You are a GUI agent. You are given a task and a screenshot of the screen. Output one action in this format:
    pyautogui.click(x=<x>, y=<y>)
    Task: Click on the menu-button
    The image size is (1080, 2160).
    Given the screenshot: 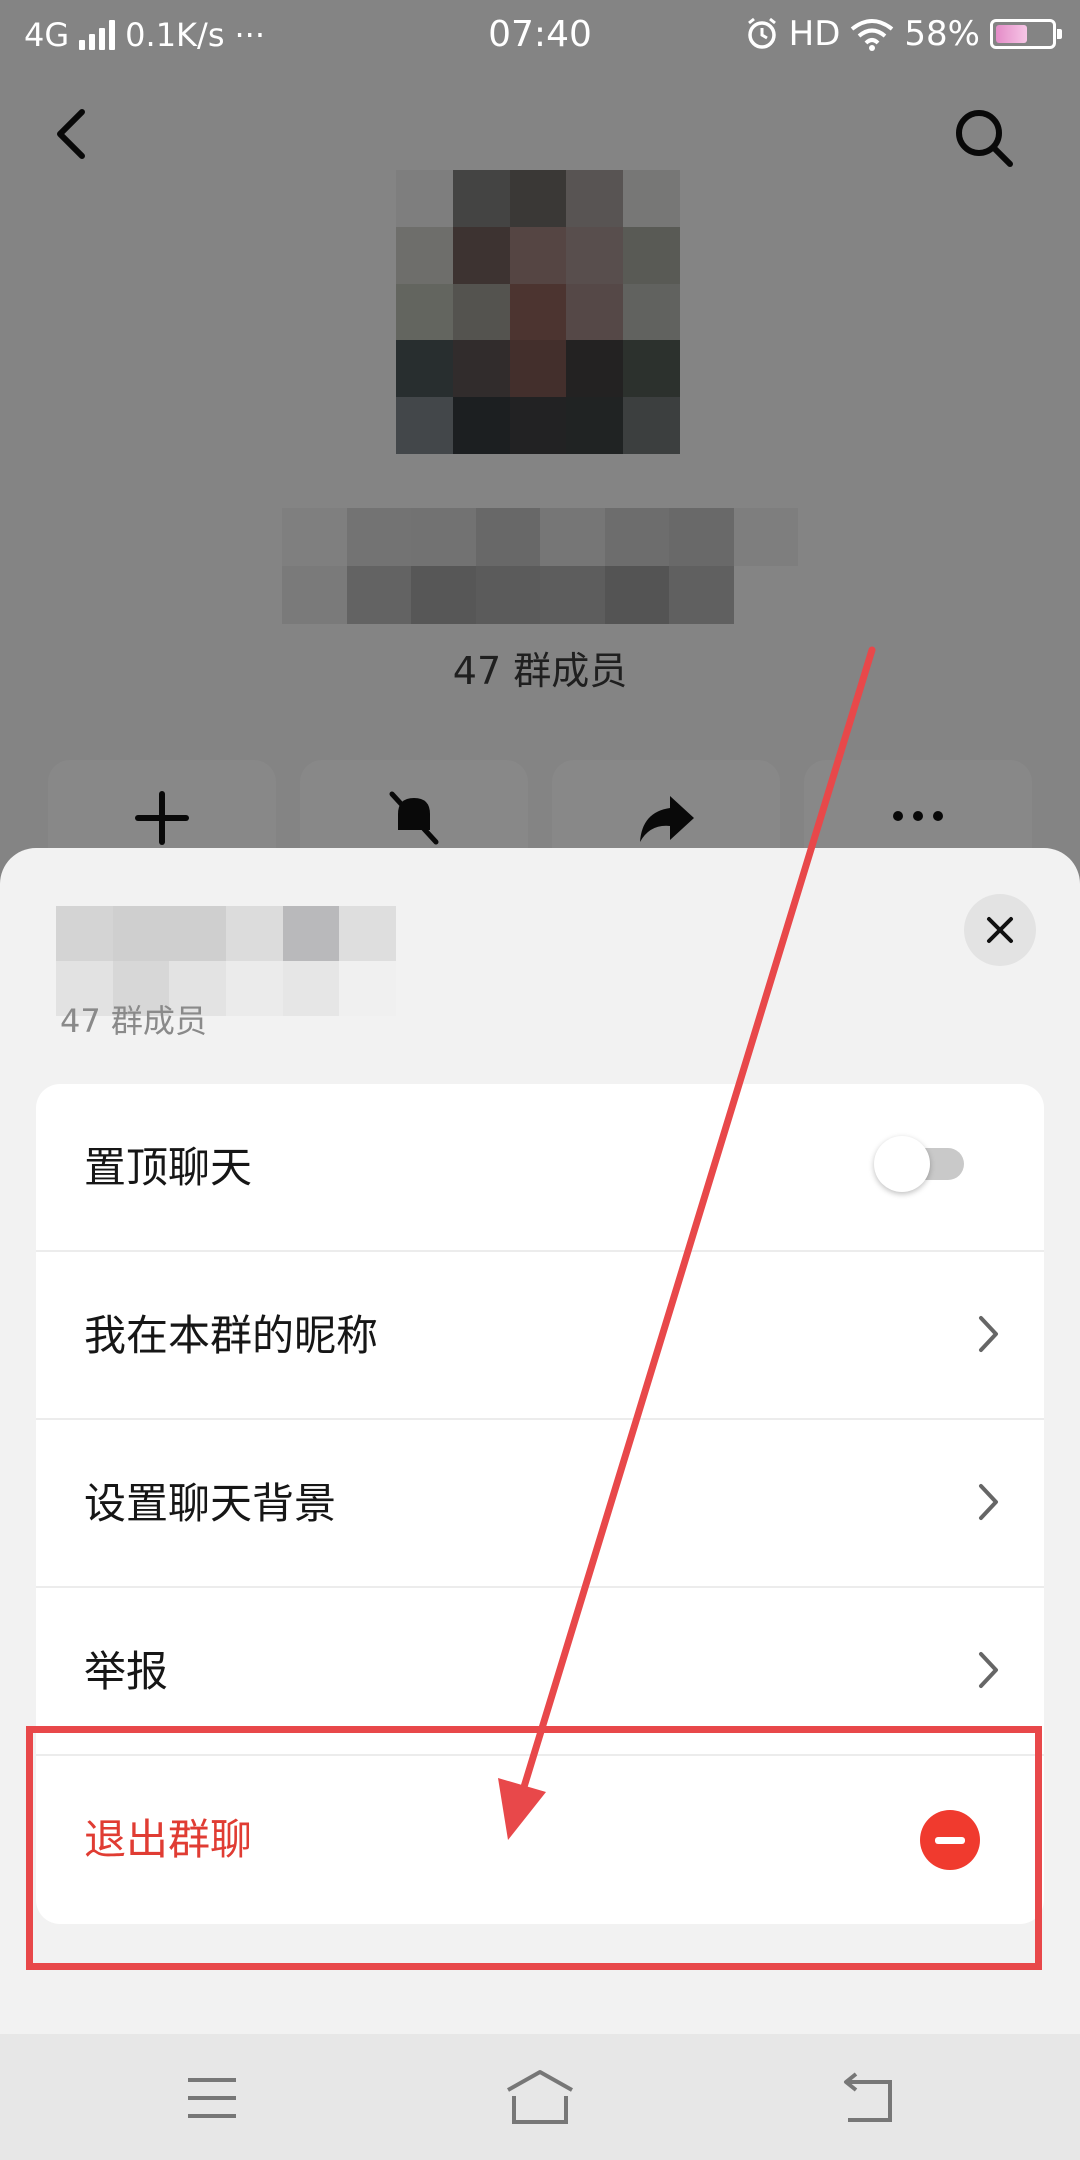 What is the action you would take?
    pyautogui.click(x=212, y=2098)
    